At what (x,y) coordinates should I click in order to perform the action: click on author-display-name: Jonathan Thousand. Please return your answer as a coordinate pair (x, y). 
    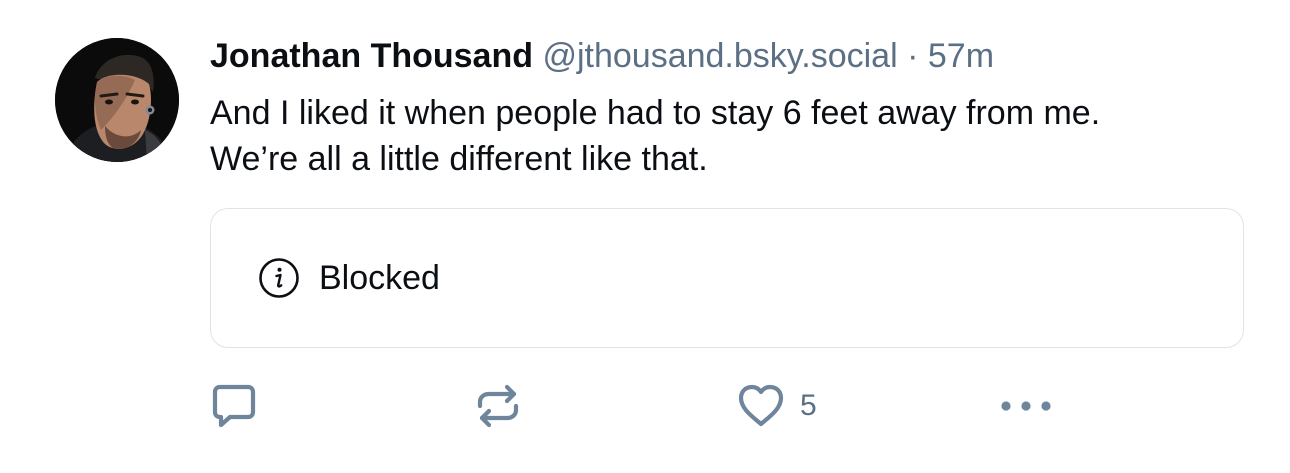
    Looking at the image, I should click on (371, 56).